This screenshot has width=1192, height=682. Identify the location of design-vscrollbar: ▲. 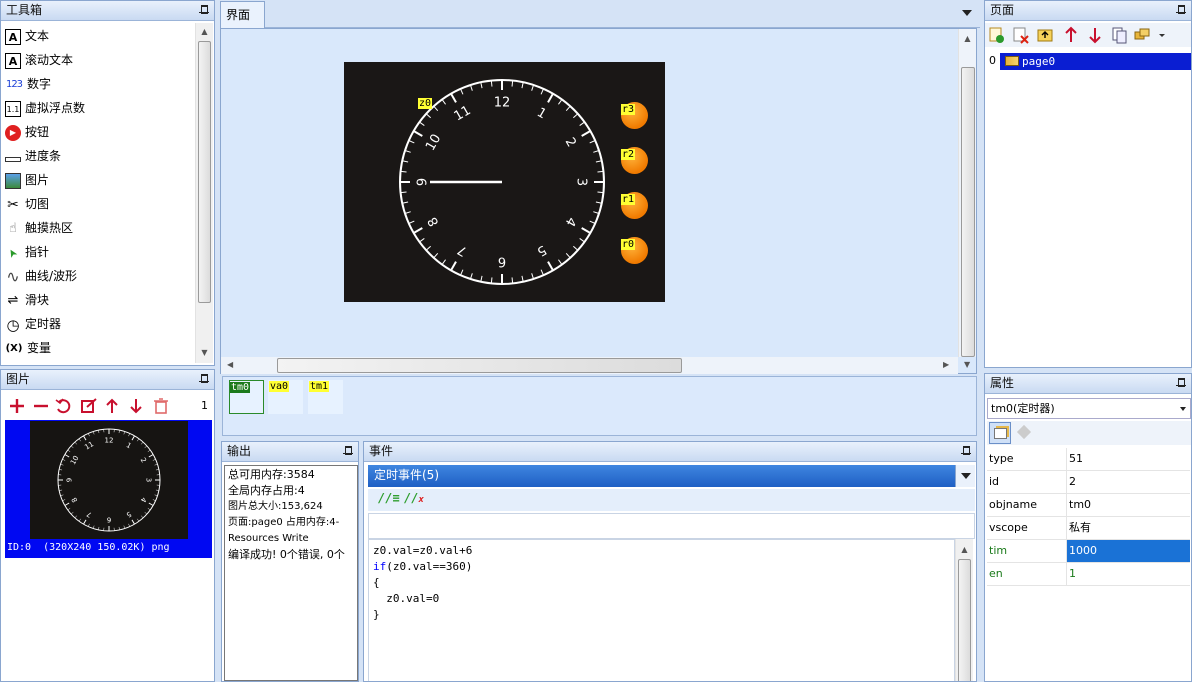
(967, 193).